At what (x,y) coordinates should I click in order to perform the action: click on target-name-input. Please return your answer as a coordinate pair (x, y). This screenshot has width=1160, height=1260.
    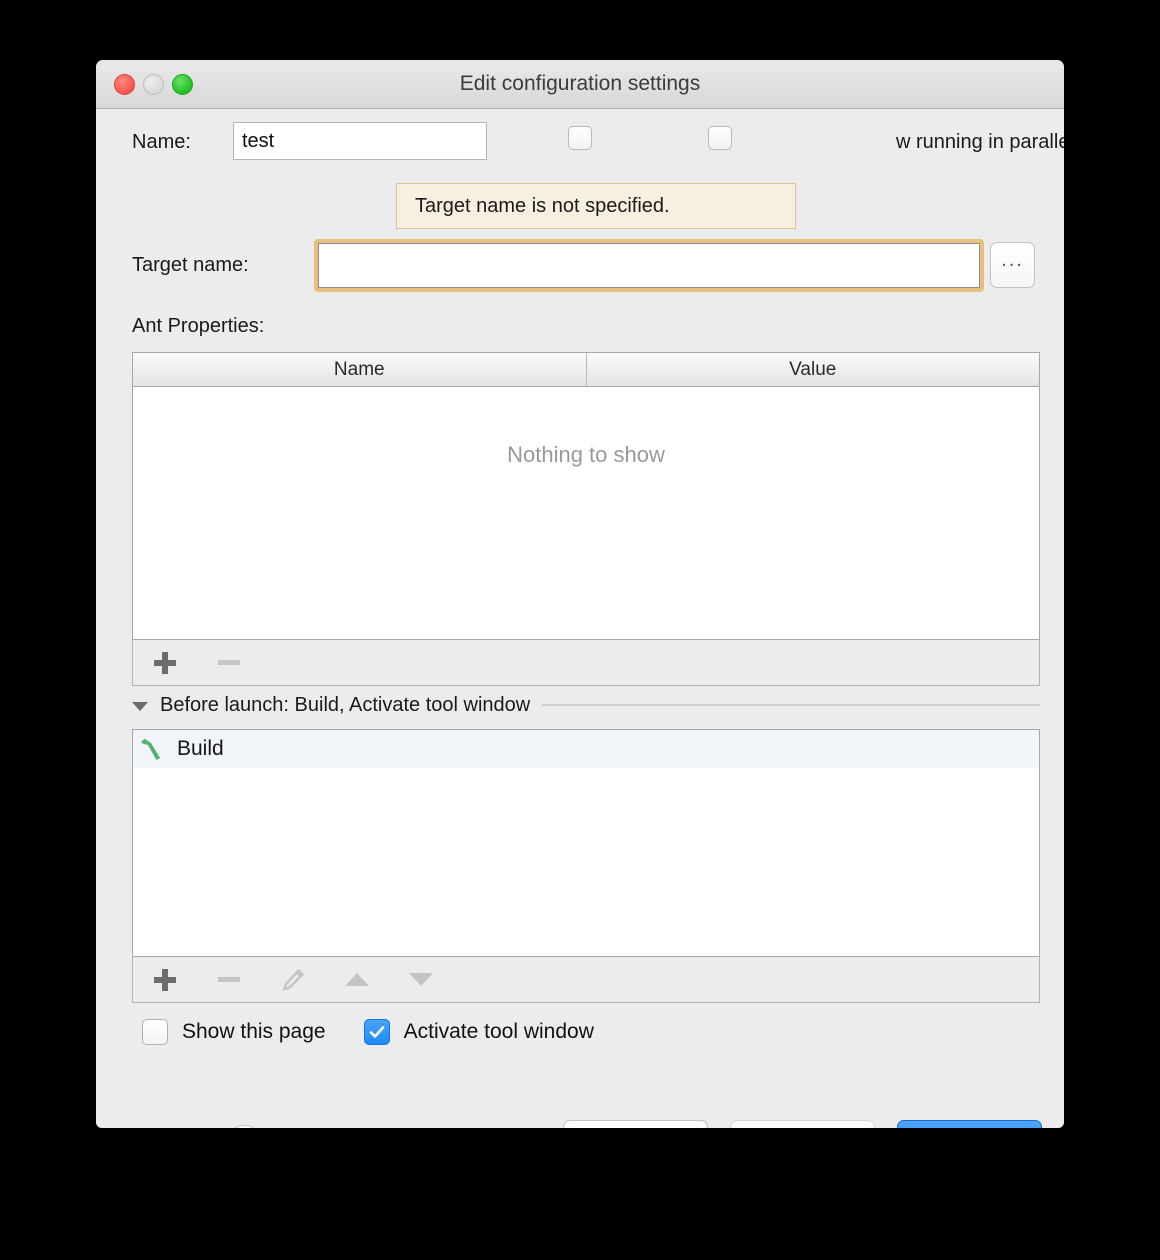
    Looking at the image, I should click on (649, 265).